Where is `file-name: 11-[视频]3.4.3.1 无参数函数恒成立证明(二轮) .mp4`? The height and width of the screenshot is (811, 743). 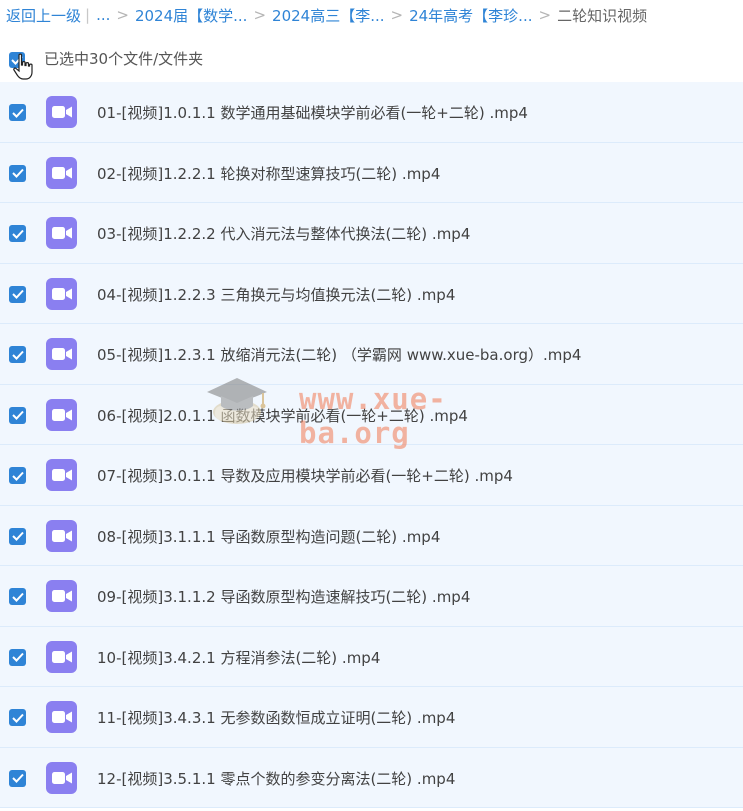 file-name: 11-[视频]3.4.3.1 无参数函数恒成立证明(二轮) .mp4 is located at coordinates (276, 717).